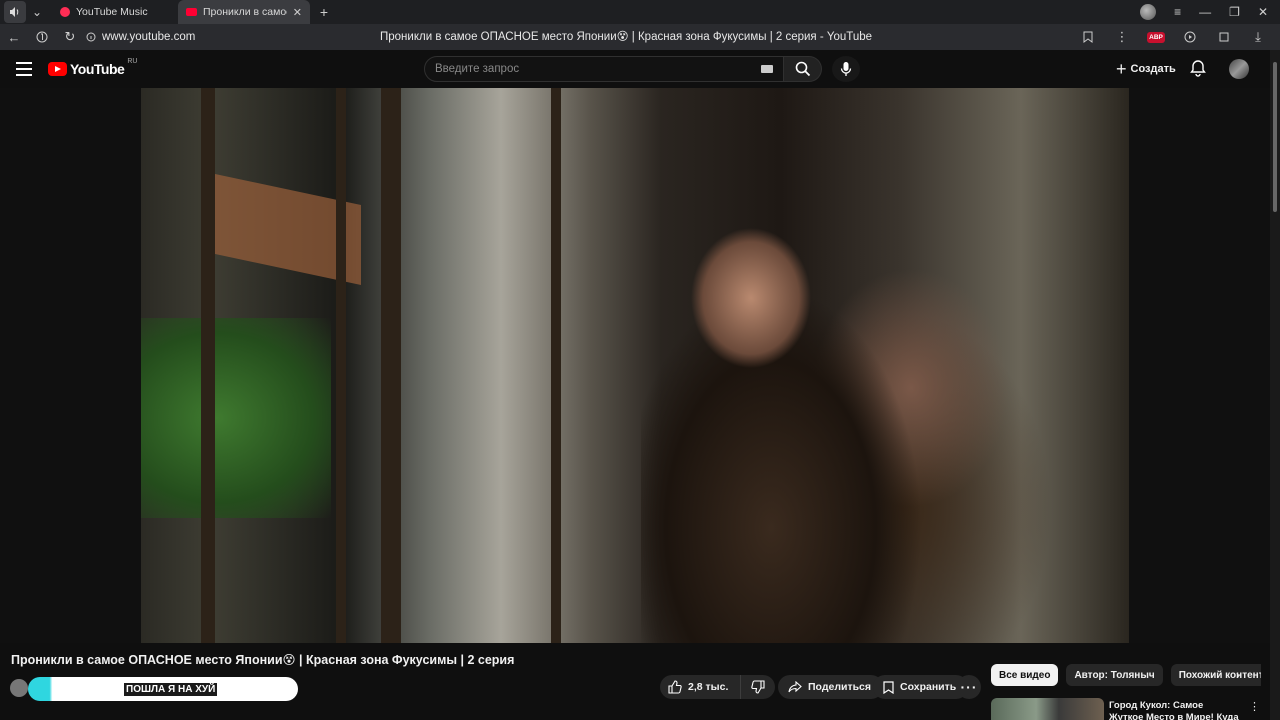 This screenshot has height=720, width=1280. I want to click on share-button: Поделиться, so click(831, 687).